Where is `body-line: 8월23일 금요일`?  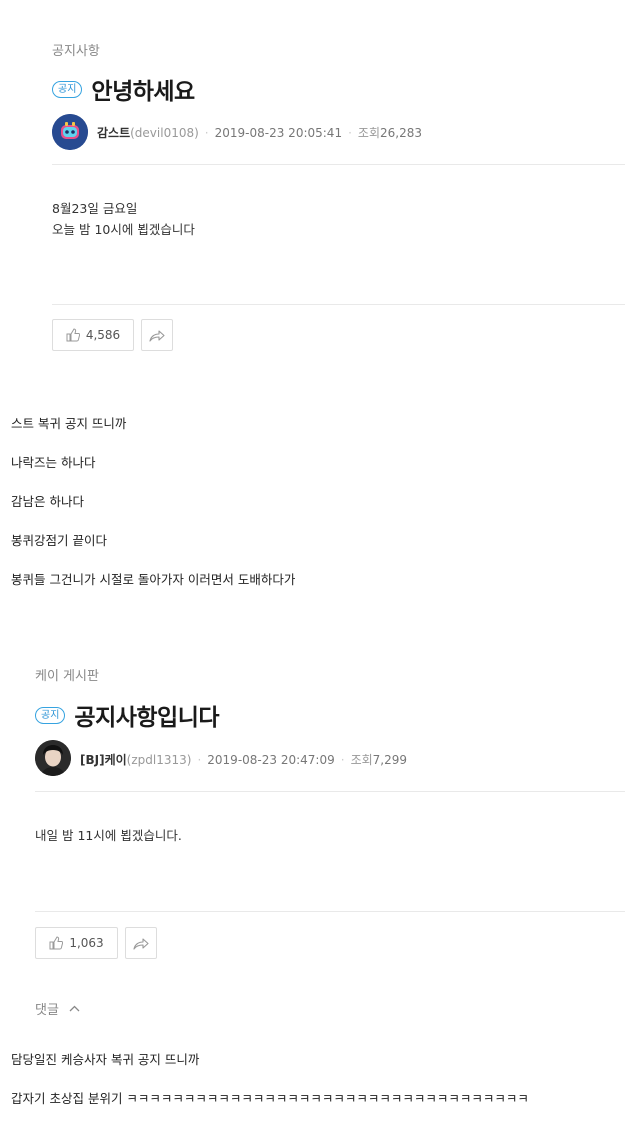 body-line: 8월23일 금요일 is located at coordinates (95, 208).